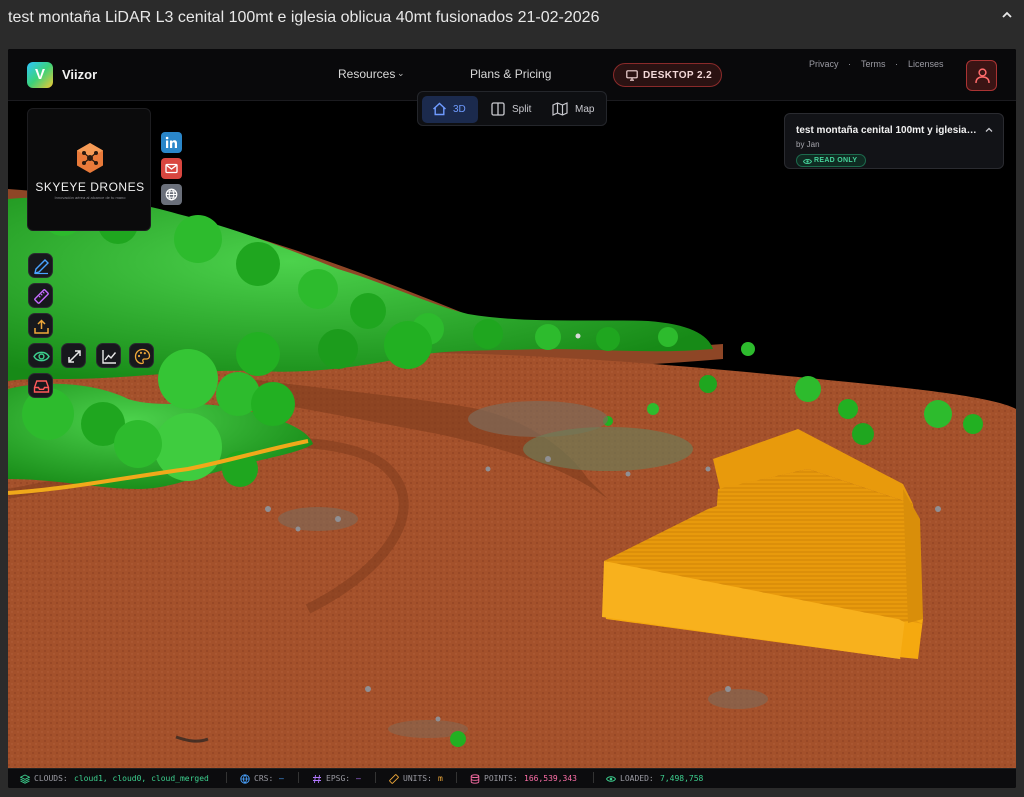 The image size is (1024, 797). What do you see at coordinates (338, 778) in the screenshot?
I see `status-epsg-key: EPSG:` at bounding box center [338, 778].